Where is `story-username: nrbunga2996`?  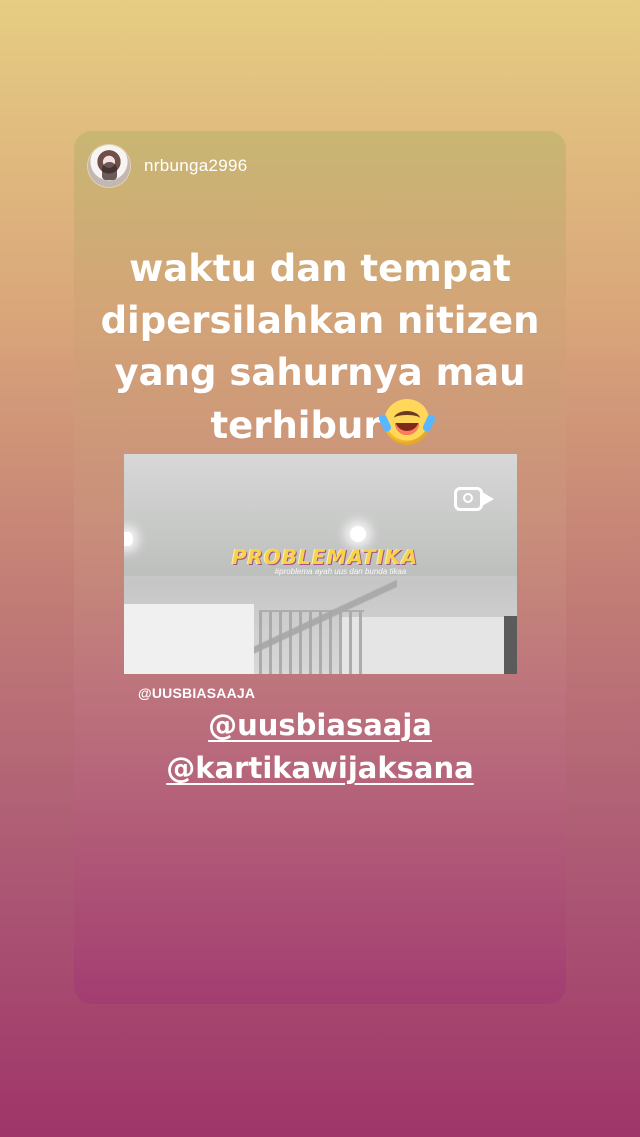 story-username: nrbunga2996 is located at coordinates (196, 166).